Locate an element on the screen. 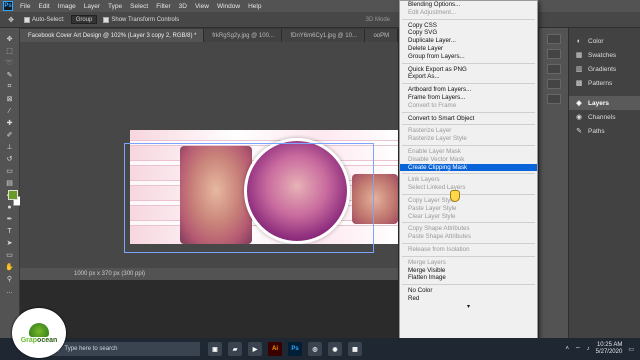 Image resolution: width=640 pixels, height=360 pixels. store-icon: ▦ is located at coordinates (355, 349).